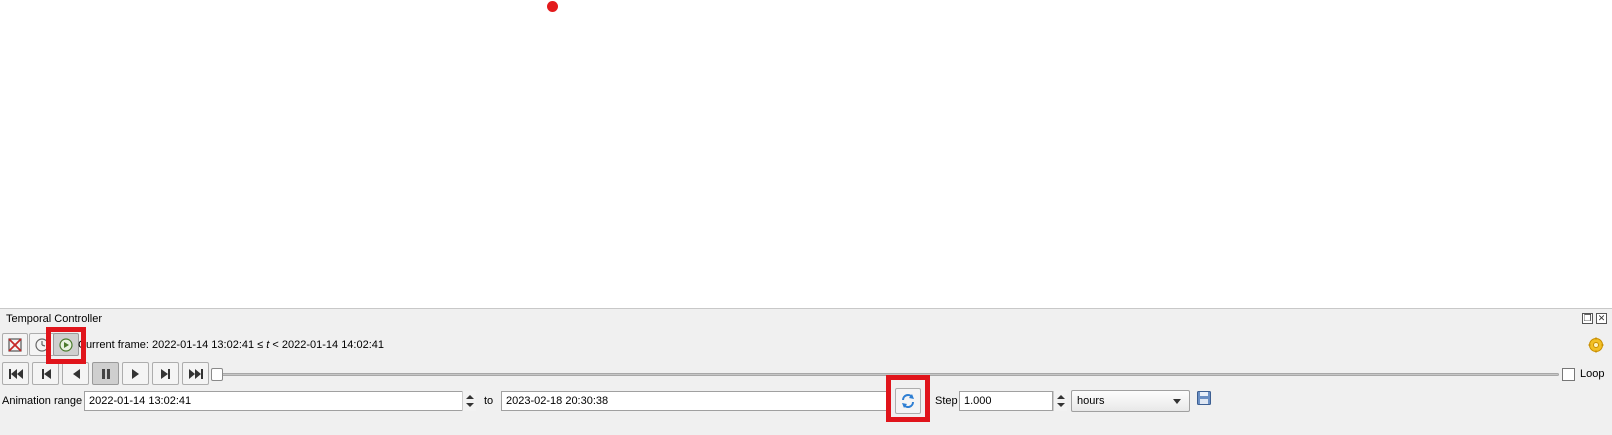  What do you see at coordinates (1601, 318) in the screenshot?
I see `close-panel-icon: ✕` at bounding box center [1601, 318].